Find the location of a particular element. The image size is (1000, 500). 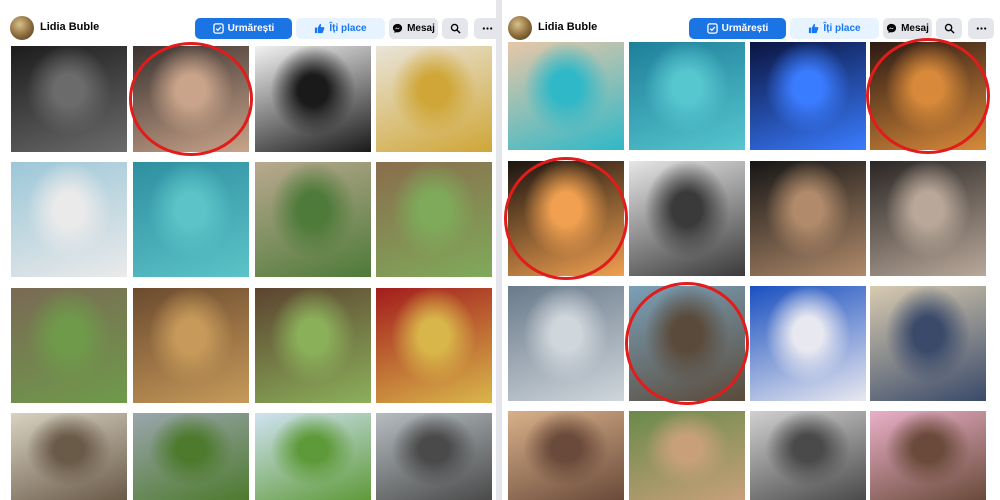

profile-header: Lidia Buble Urmărești Îți place Mesaj is located at coordinates (248, 22).